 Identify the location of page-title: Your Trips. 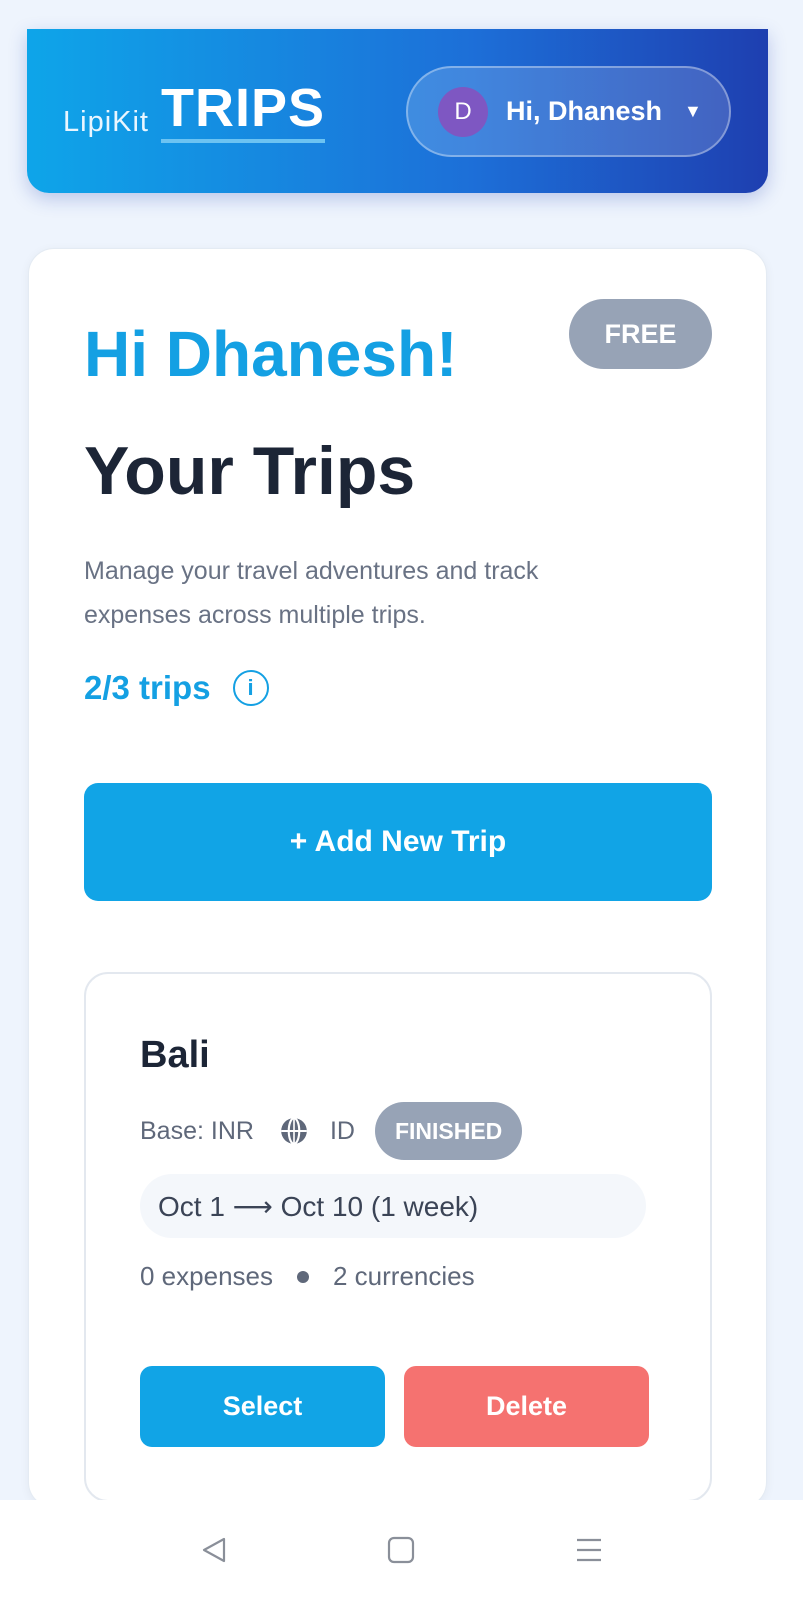
(250, 471).